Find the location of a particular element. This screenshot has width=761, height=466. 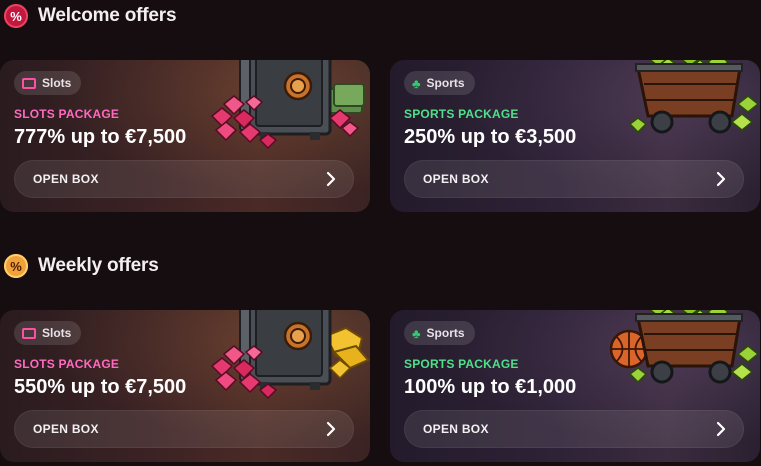

section-header-weekly: % Weekly offers is located at coordinates (81, 266).